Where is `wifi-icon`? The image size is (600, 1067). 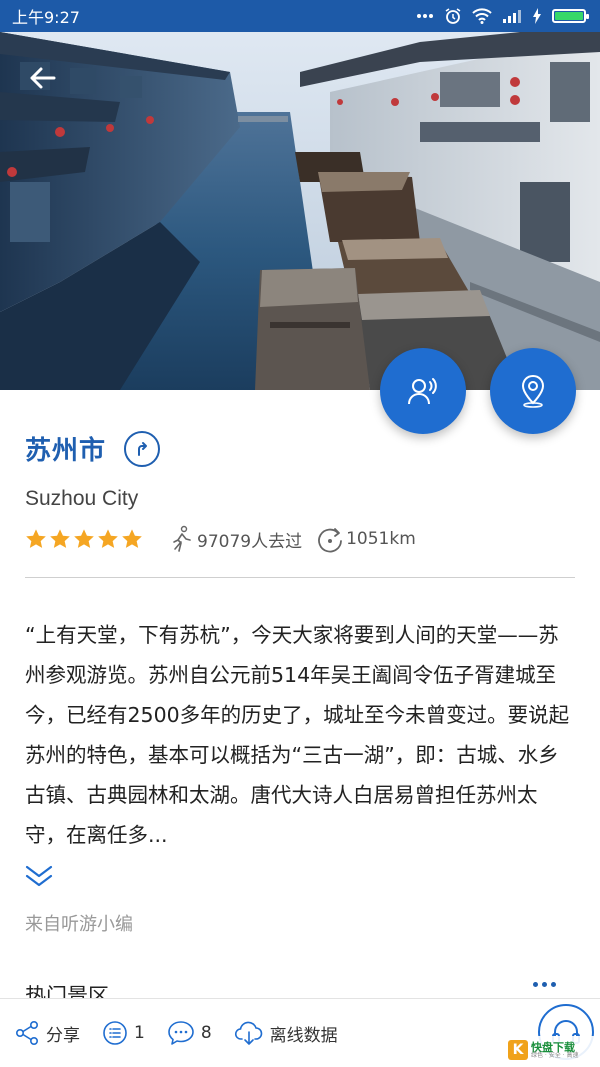
wifi-icon is located at coordinates (482, 16).